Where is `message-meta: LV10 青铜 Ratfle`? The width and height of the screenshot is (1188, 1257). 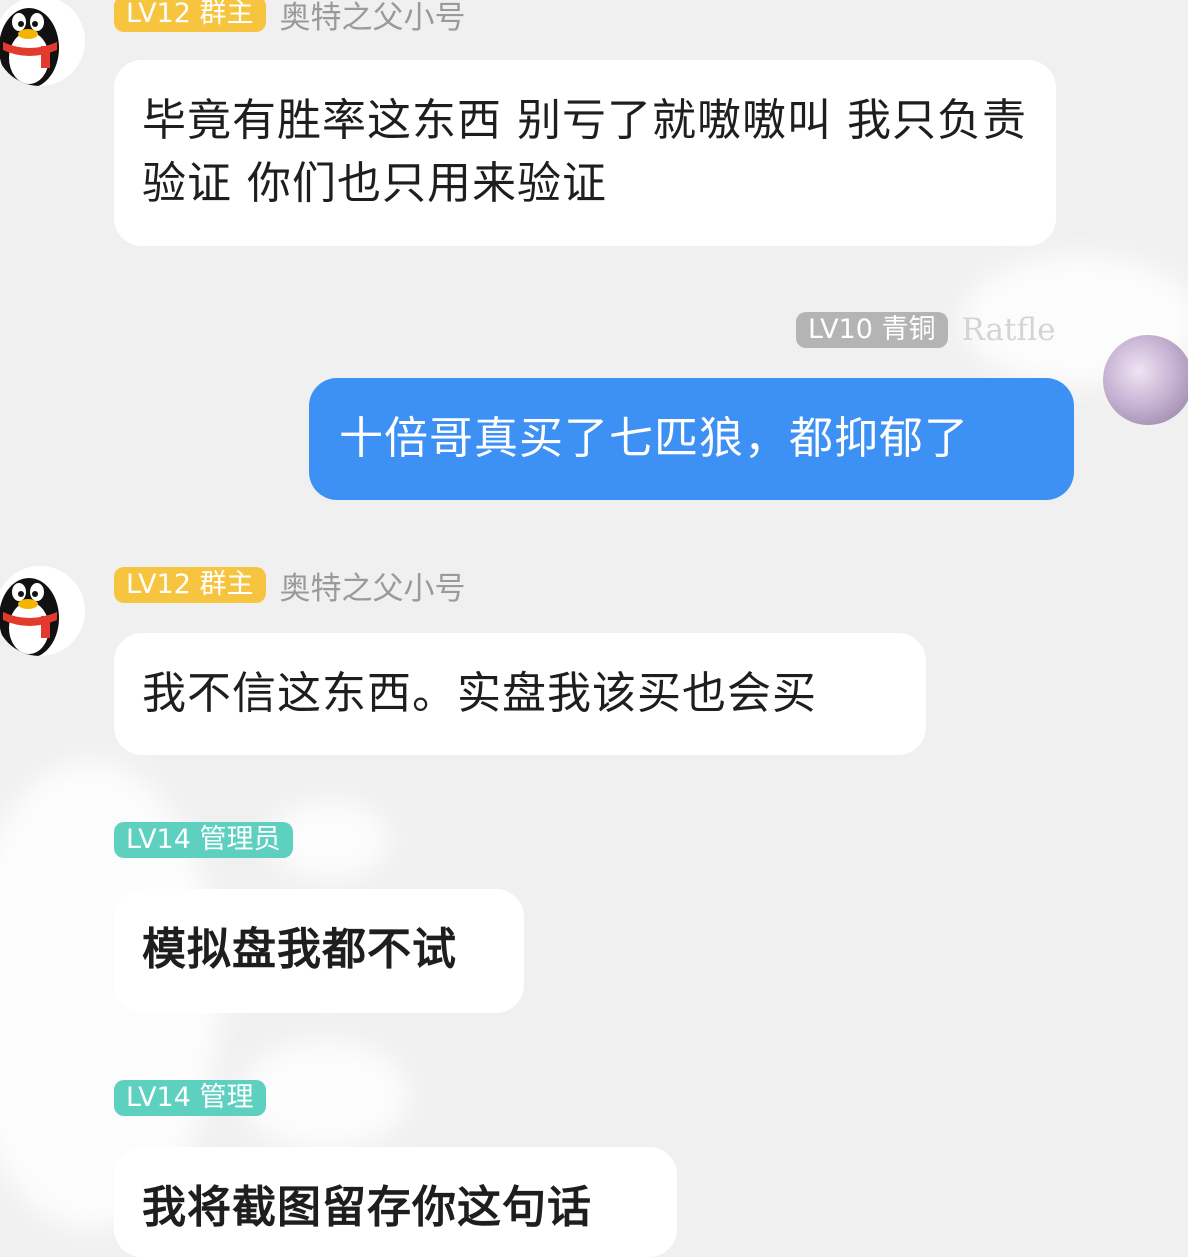
message-meta: LV10 青铜 Ratfle is located at coordinates (926, 330).